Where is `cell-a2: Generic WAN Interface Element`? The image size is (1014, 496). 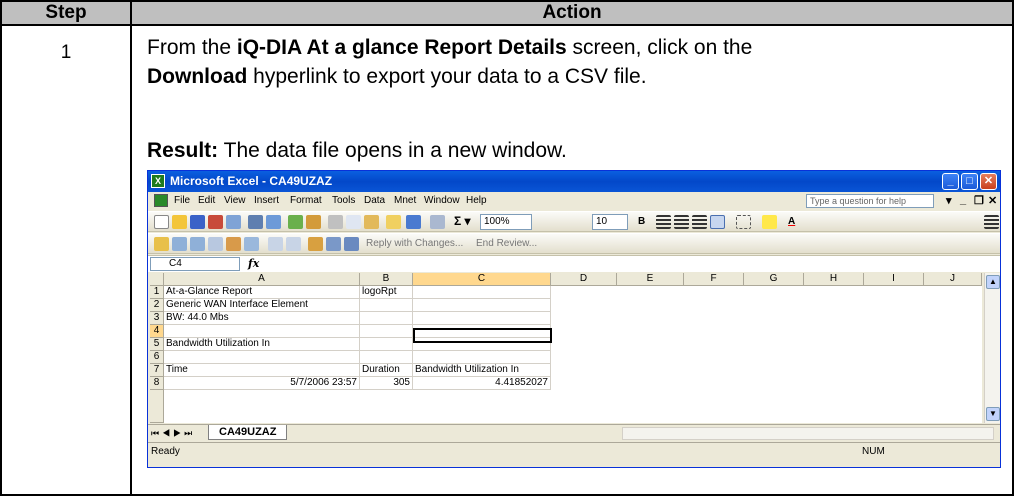 cell-a2: Generic WAN Interface Element is located at coordinates (262, 305).